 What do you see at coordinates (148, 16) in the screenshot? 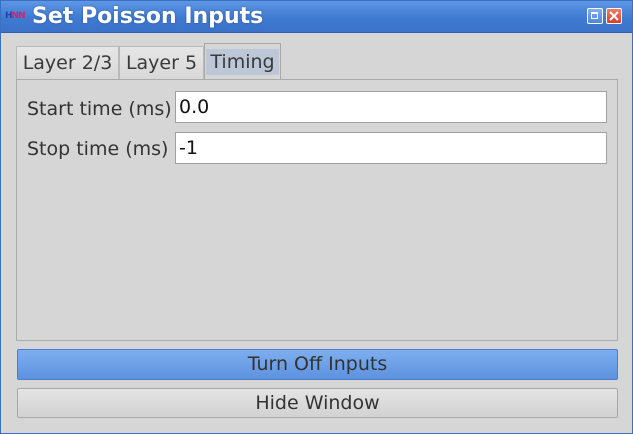
I see `window-title: Set Poisson Inputs` at bounding box center [148, 16].